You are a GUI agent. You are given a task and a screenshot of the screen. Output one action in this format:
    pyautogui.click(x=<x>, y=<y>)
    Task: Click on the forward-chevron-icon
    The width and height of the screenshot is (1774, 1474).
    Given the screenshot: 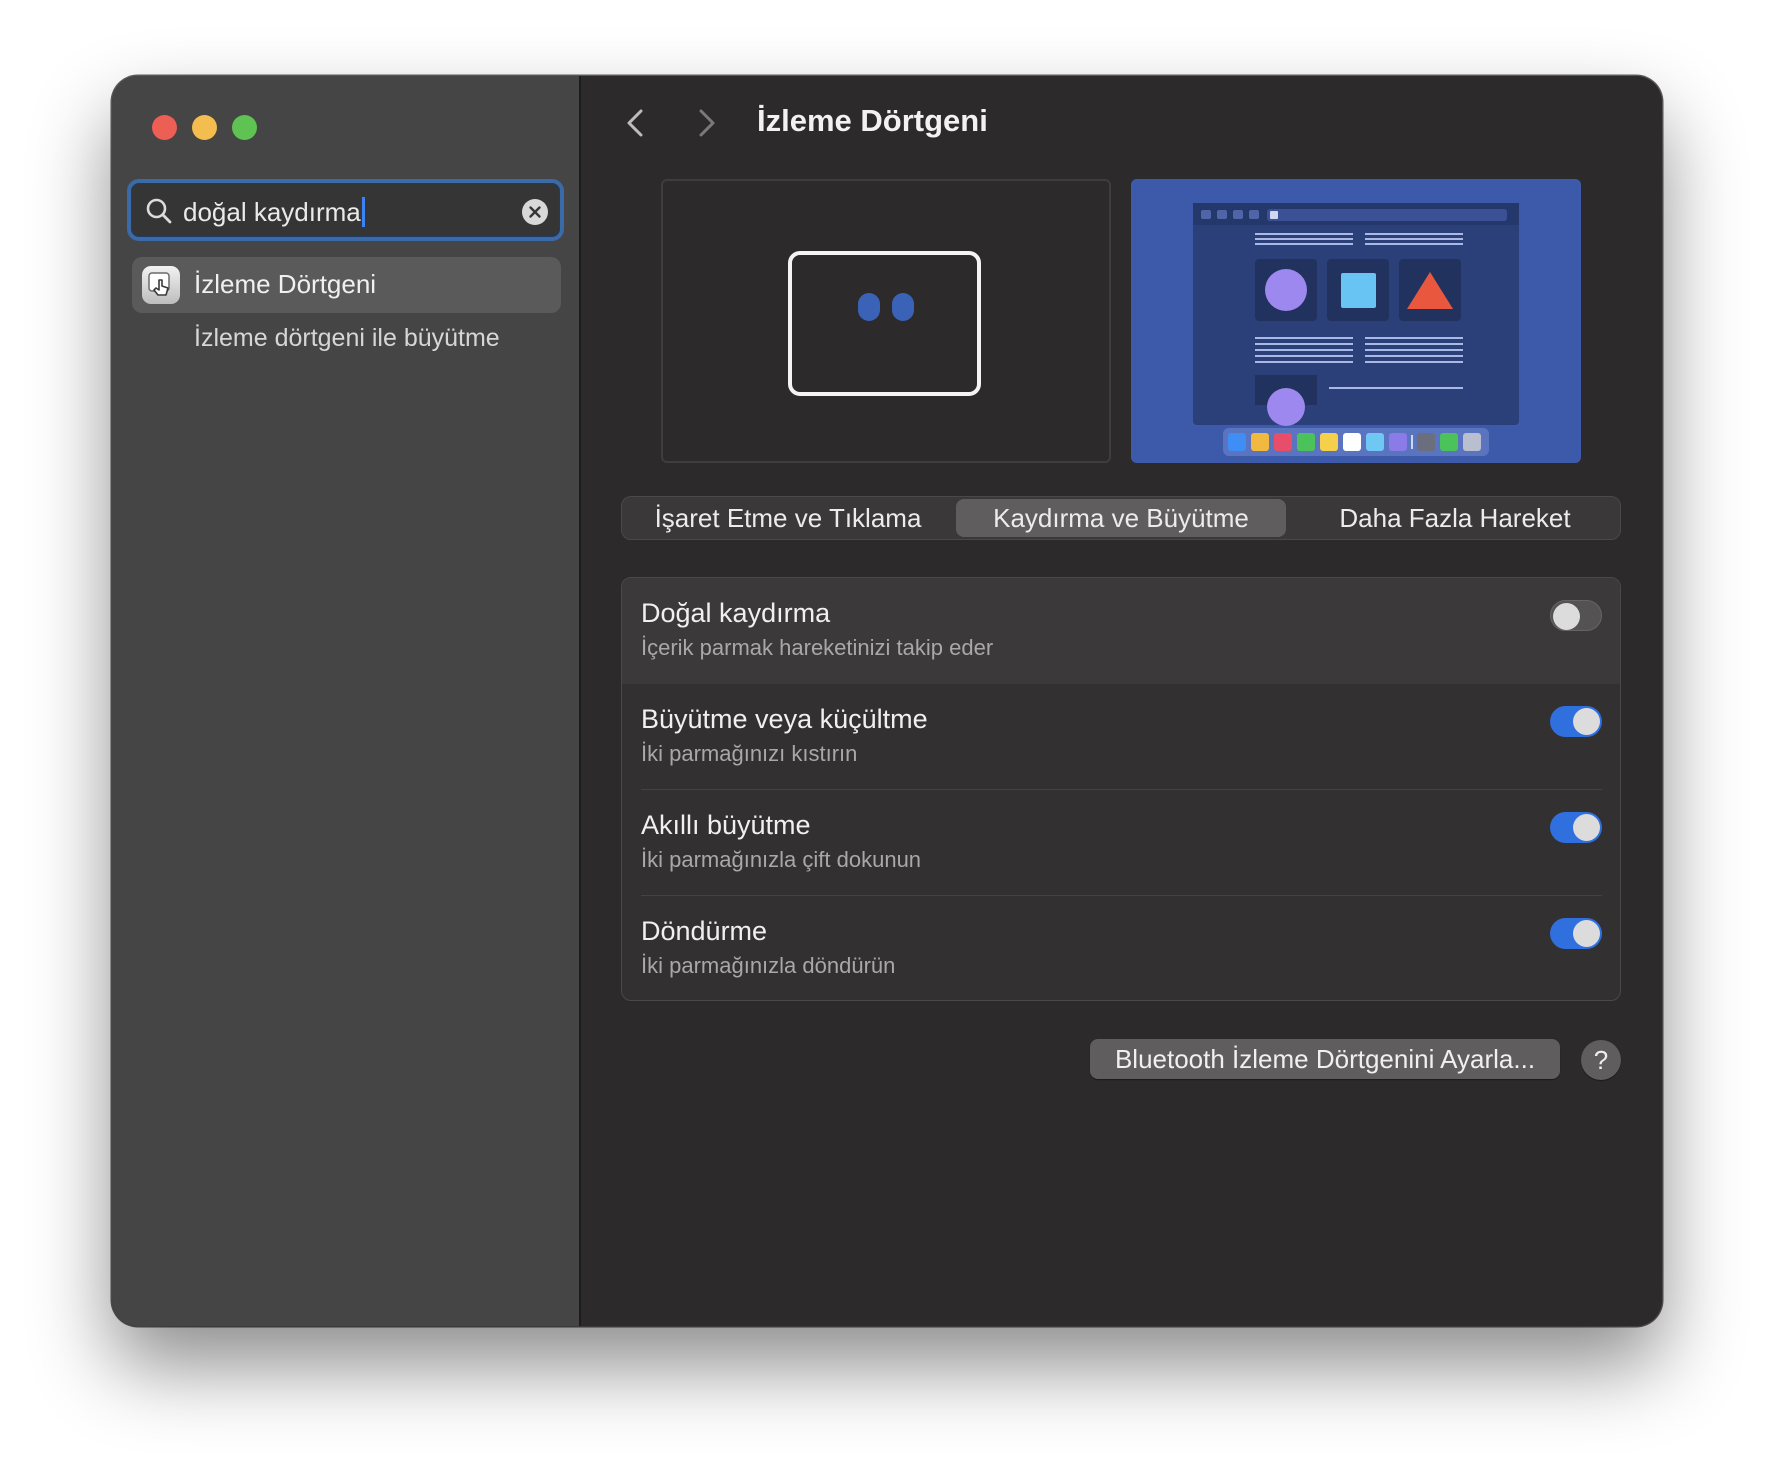 What is the action you would take?
    pyautogui.click(x=706, y=123)
    